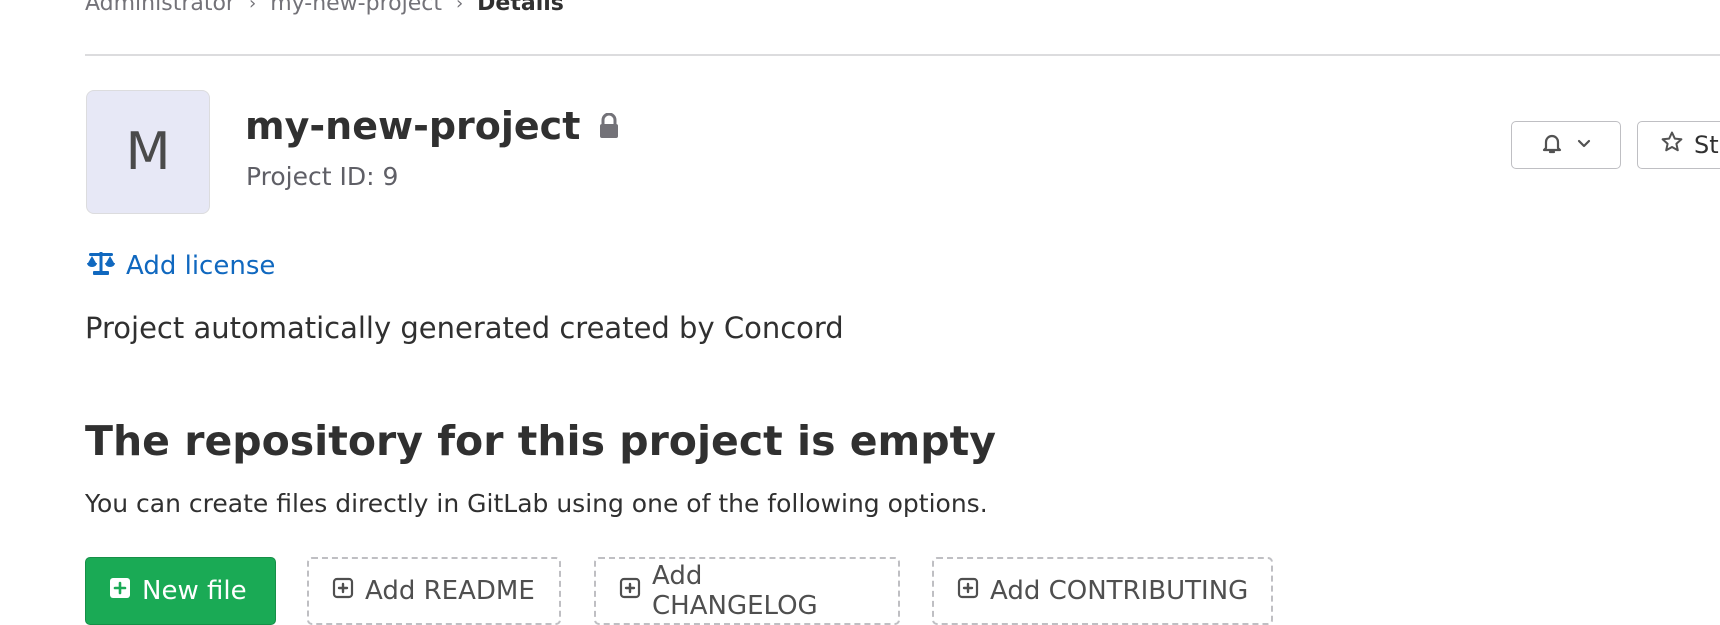  What do you see at coordinates (148, 152) in the screenshot?
I see `project-avatar: M` at bounding box center [148, 152].